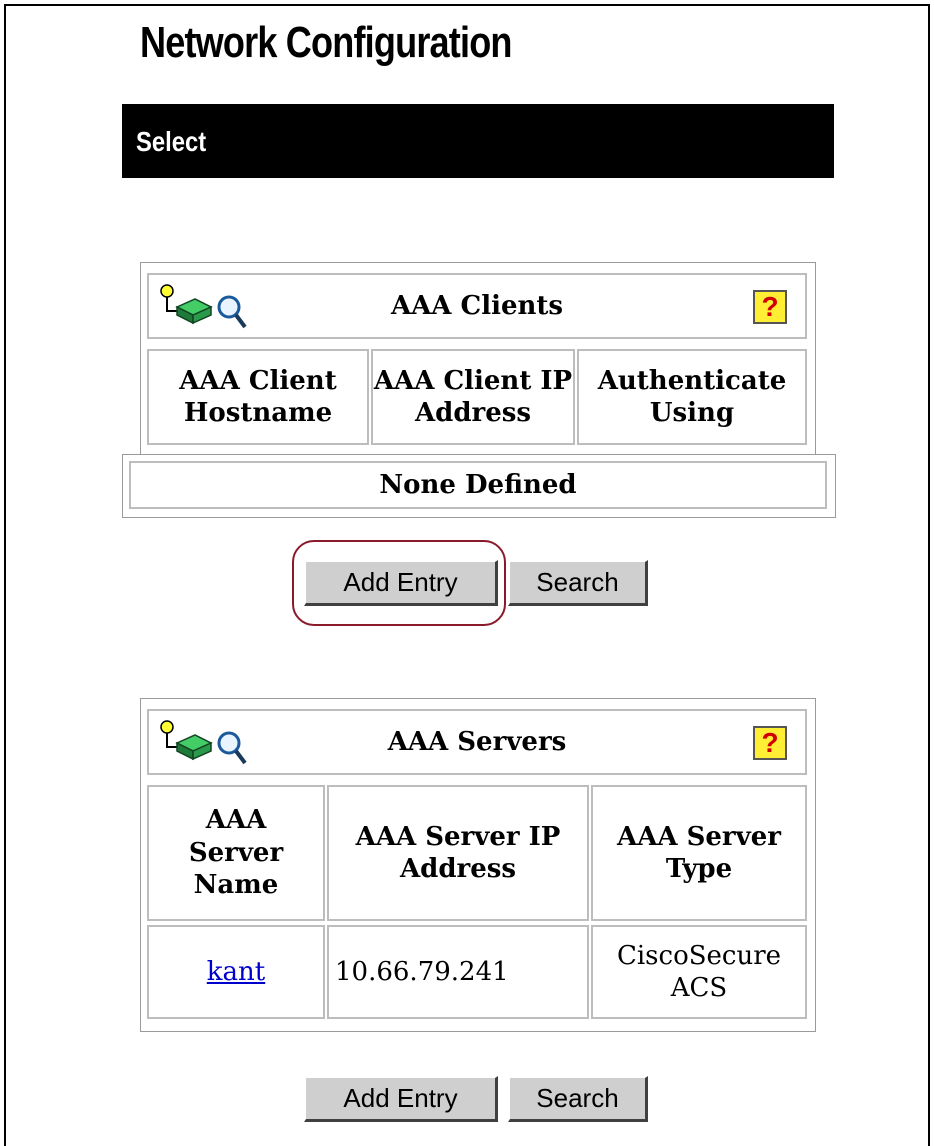 The width and height of the screenshot is (934, 1146). I want to click on section-label: Select, so click(171, 141).